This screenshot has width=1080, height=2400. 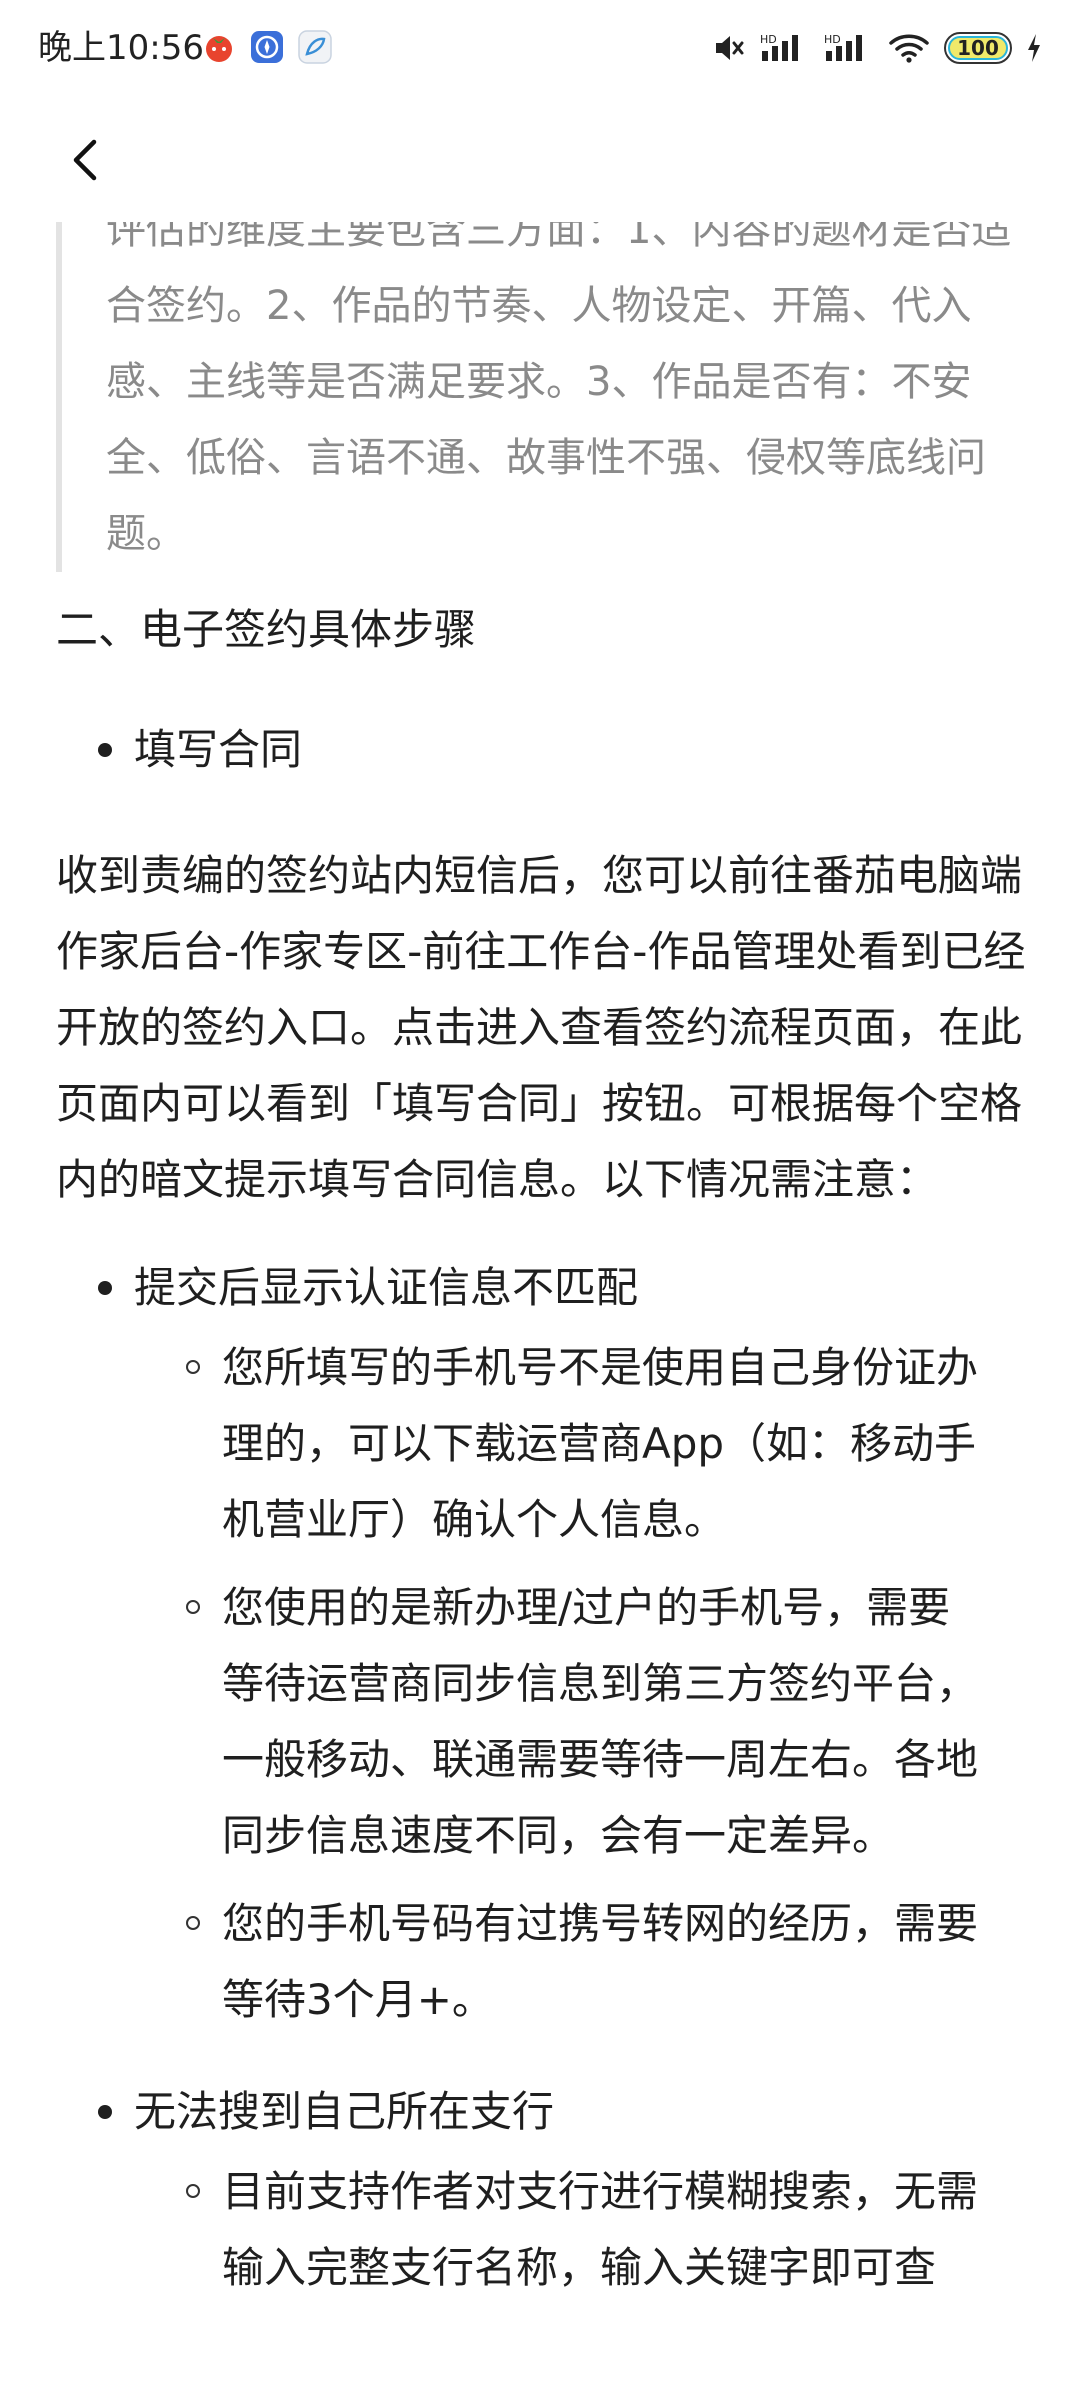 What do you see at coordinates (1034, 48) in the screenshot?
I see `charging-icon` at bounding box center [1034, 48].